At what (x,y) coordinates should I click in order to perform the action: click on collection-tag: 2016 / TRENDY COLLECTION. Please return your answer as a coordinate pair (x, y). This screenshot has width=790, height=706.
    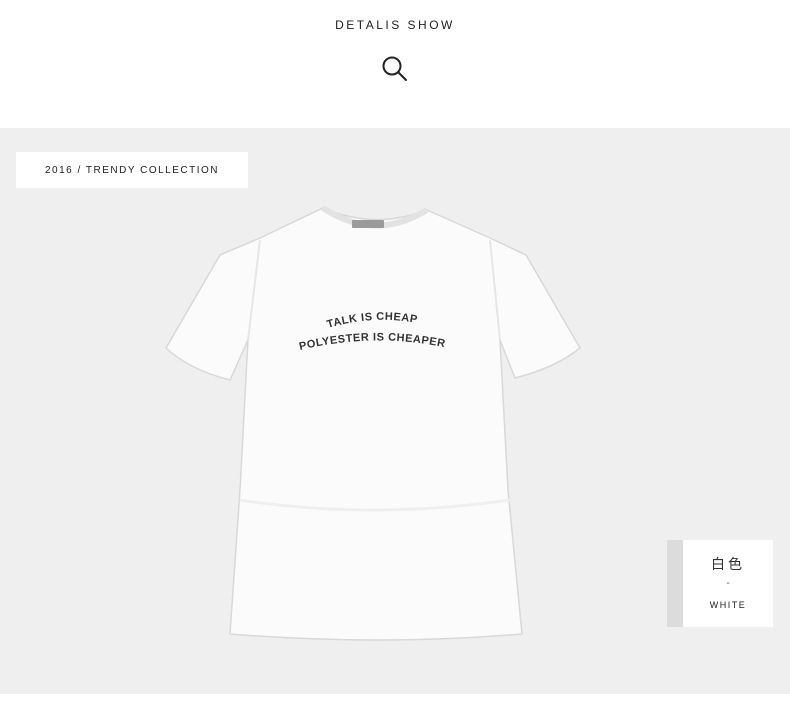
    Looking at the image, I should click on (132, 170).